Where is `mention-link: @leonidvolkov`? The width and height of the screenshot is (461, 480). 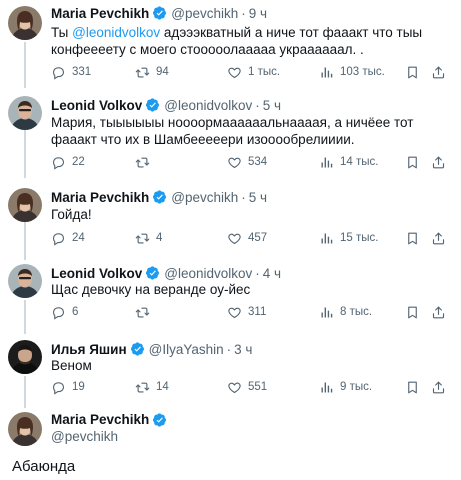 mention-link: @leonidvolkov is located at coordinates (116, 32).